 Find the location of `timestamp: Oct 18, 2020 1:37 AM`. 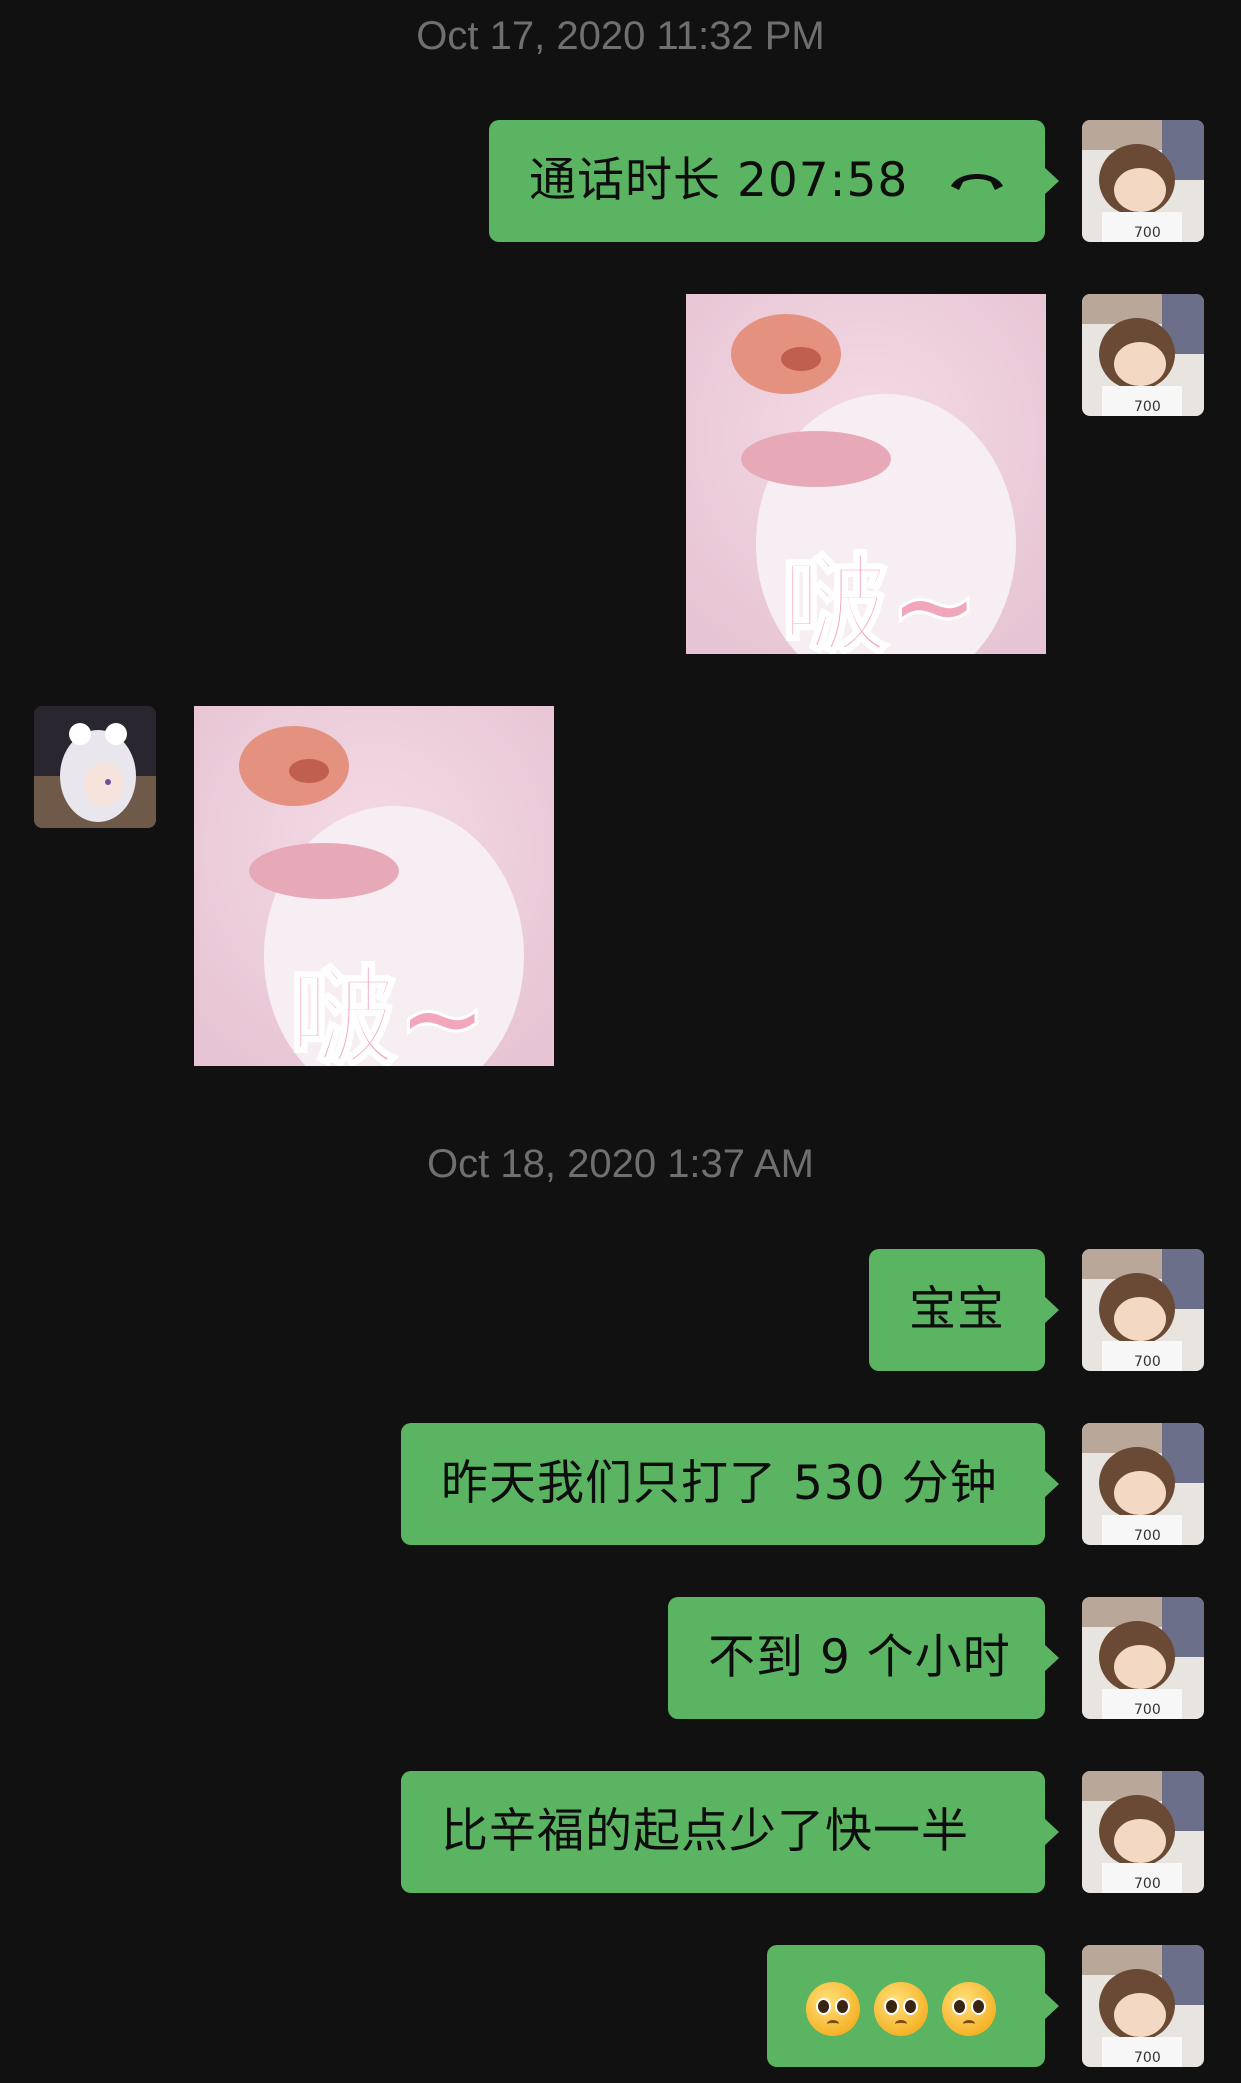

timestamp: Oct 18, 2020 1:37 AM is located at coordinates (620, 1164).